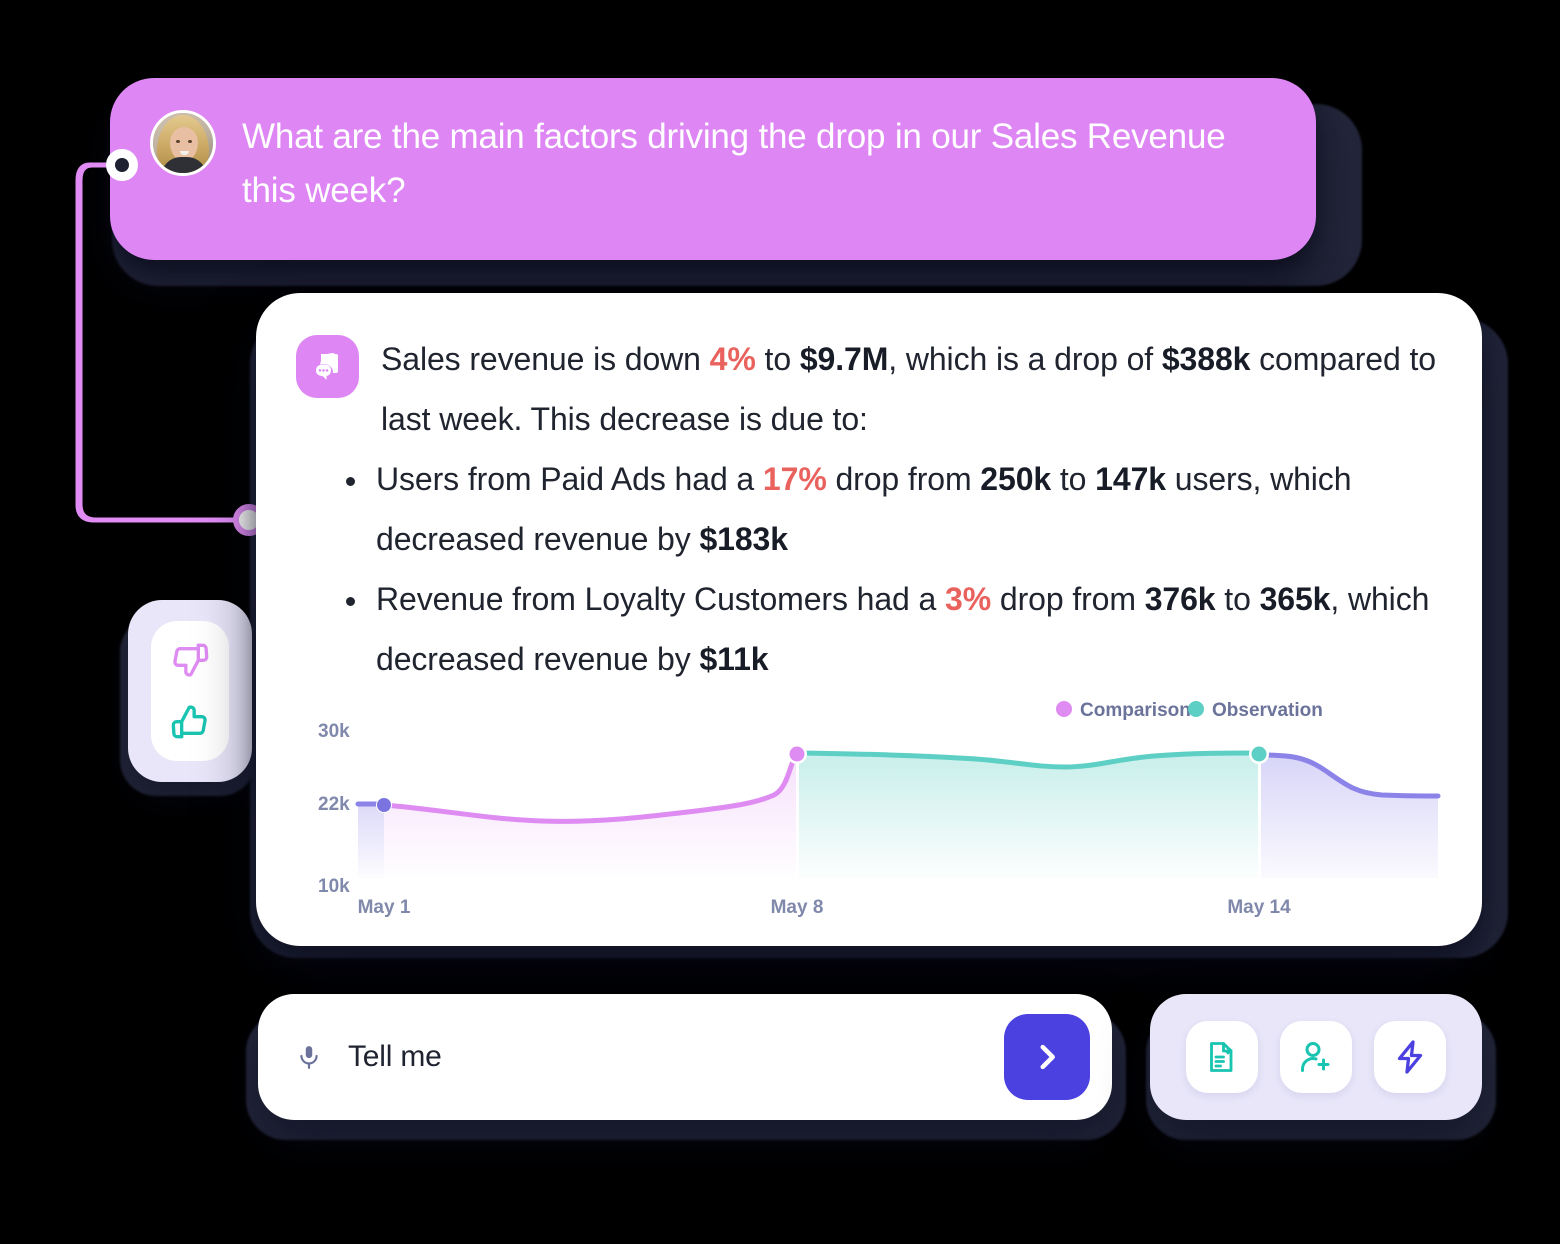  Describe the element at coordinates (384, 907) in the screenshot. I see `x-tick-label: May 1` at that location.